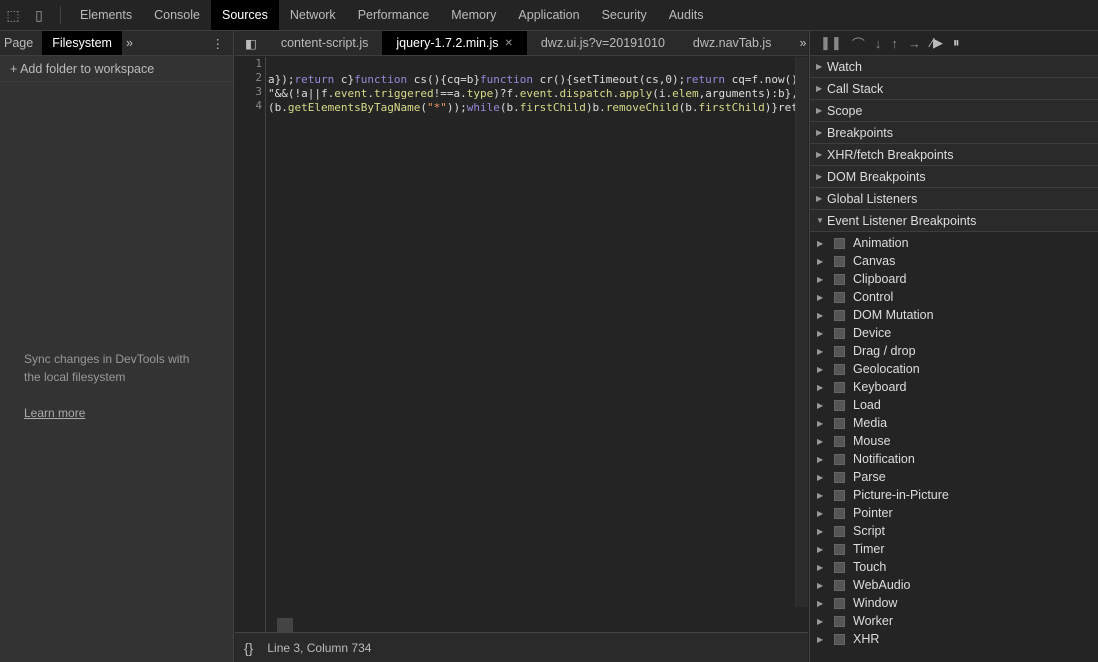  I want to click on tab-page: Page, so click(21, 43).